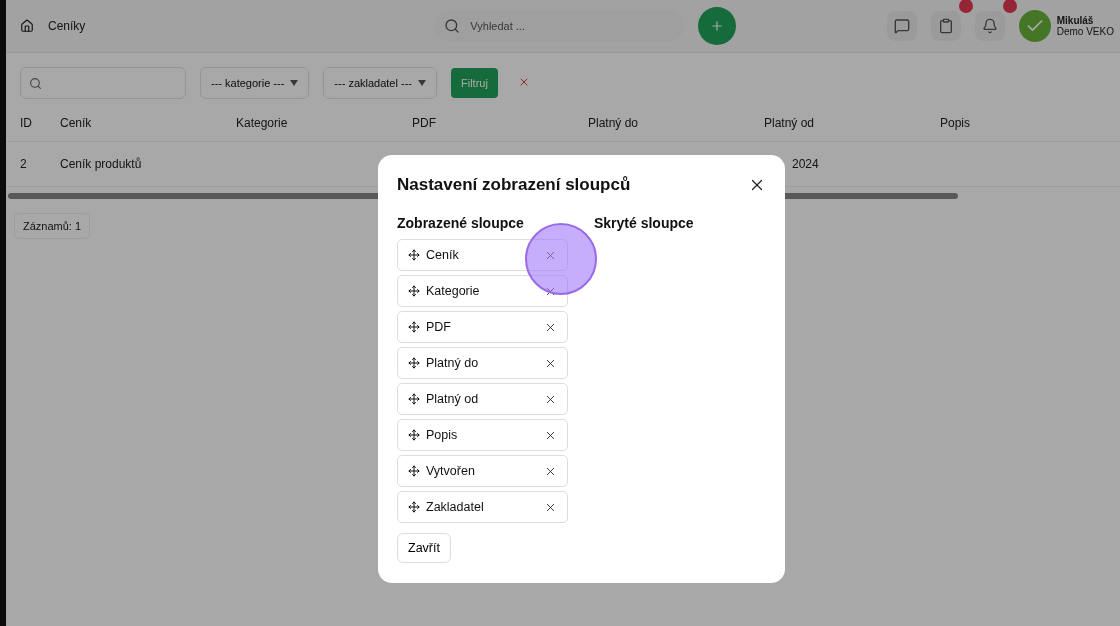 The height and width of the screenshot is (626, 1120). What do you see at coordinates (134, 123) in the screenshot?
I see `column-header: Ceník` at bounding box center [134, 123].